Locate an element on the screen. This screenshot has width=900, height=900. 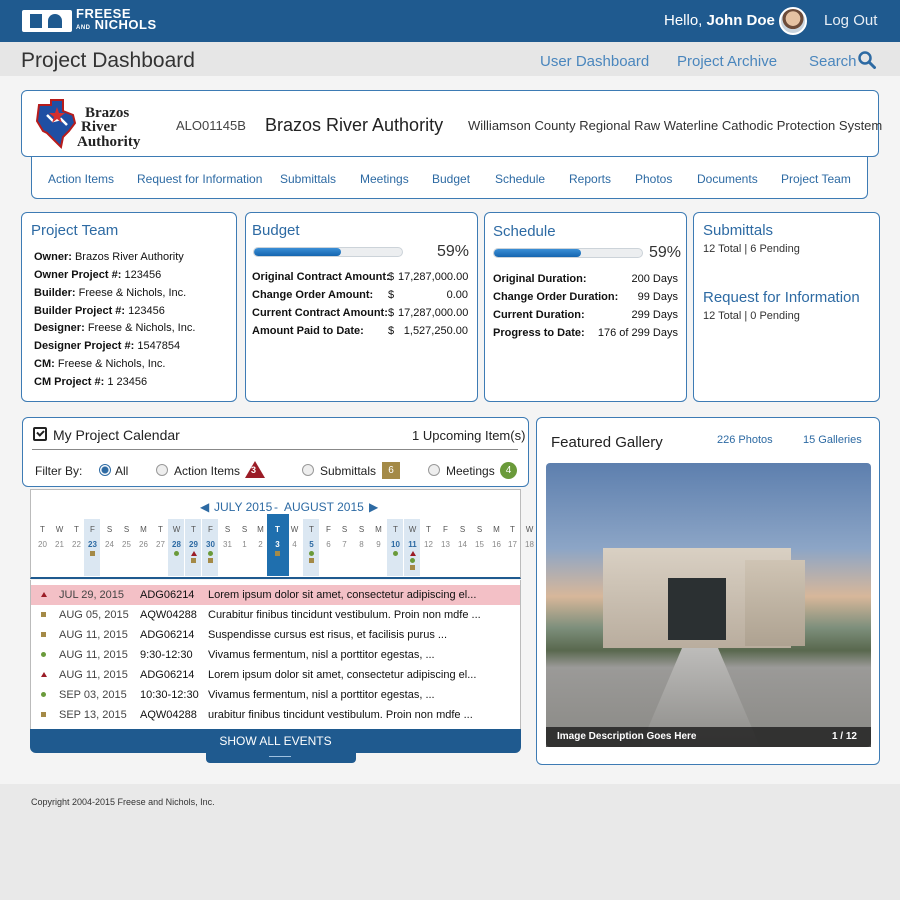
budget-row-label: Amount Paid to Date: is located at coordinates (308, 331).